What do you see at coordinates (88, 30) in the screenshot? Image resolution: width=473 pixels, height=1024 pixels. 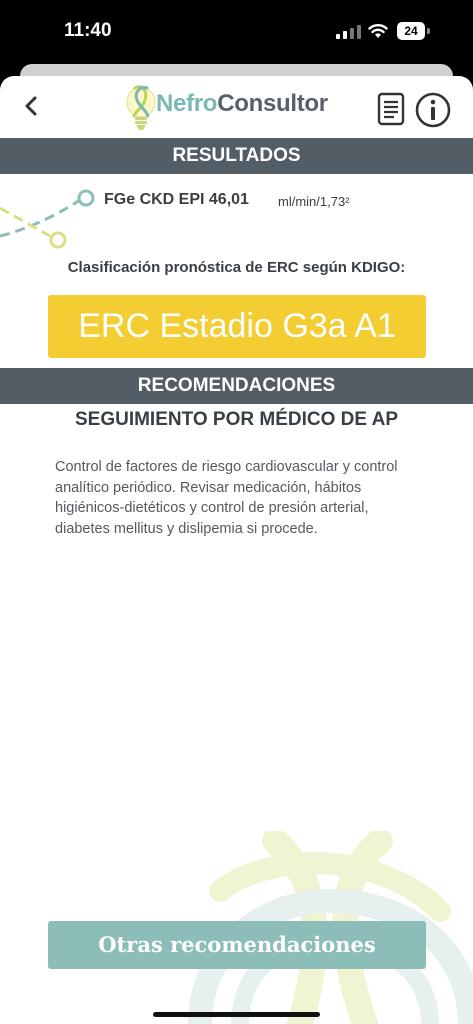 I see `status-time: 11:40` at bounding box center [88, 30].